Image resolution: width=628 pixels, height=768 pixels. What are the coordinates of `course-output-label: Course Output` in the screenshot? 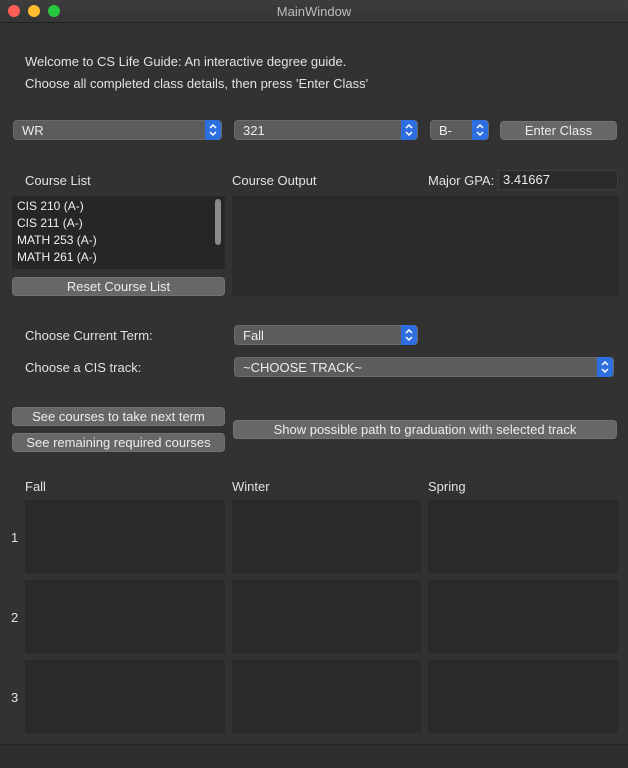 It's located at (274, 180).